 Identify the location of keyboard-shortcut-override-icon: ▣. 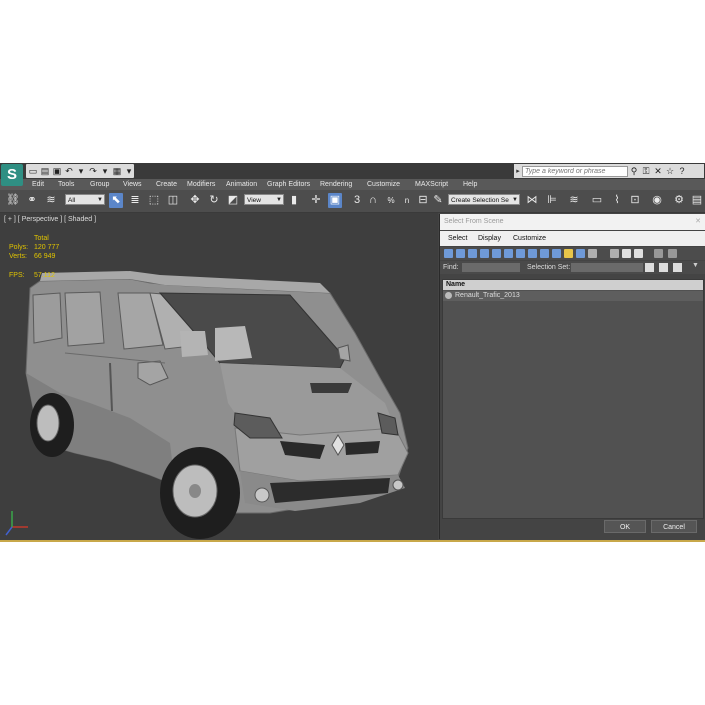
(335, 200).